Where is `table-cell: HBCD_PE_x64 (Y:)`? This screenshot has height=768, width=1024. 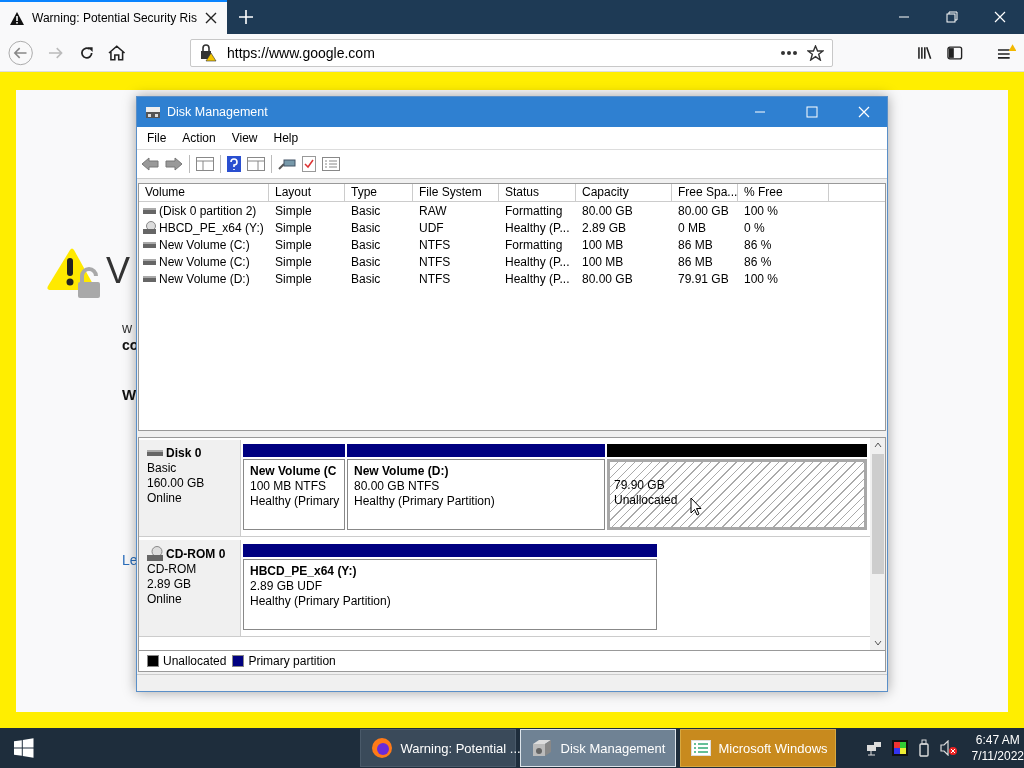 table-cell: HBCD_PE_x64 (Y:) is located at coordinates (211, 227).